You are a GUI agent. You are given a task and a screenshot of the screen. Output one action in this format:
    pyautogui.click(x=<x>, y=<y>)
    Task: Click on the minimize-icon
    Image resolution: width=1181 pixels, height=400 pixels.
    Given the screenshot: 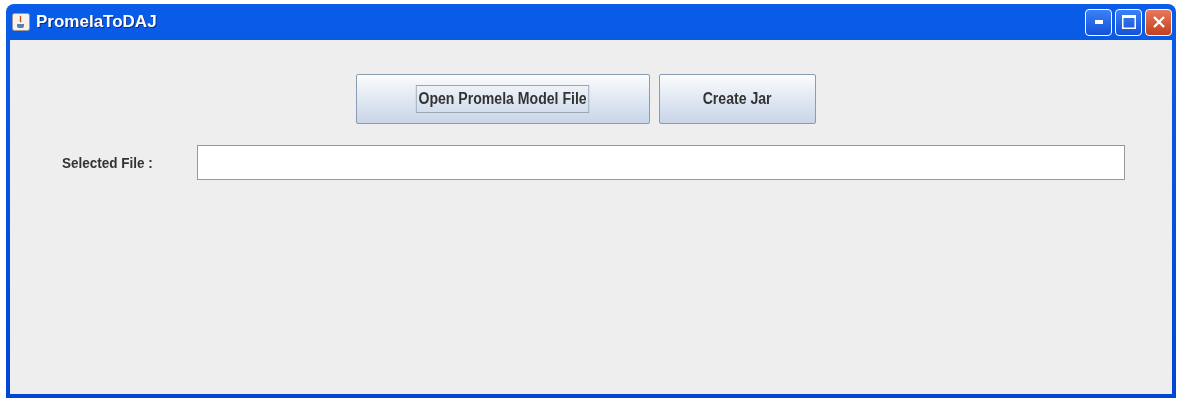 What is the action you would take?
    pyautogui.click(x=1098, y=22)
    